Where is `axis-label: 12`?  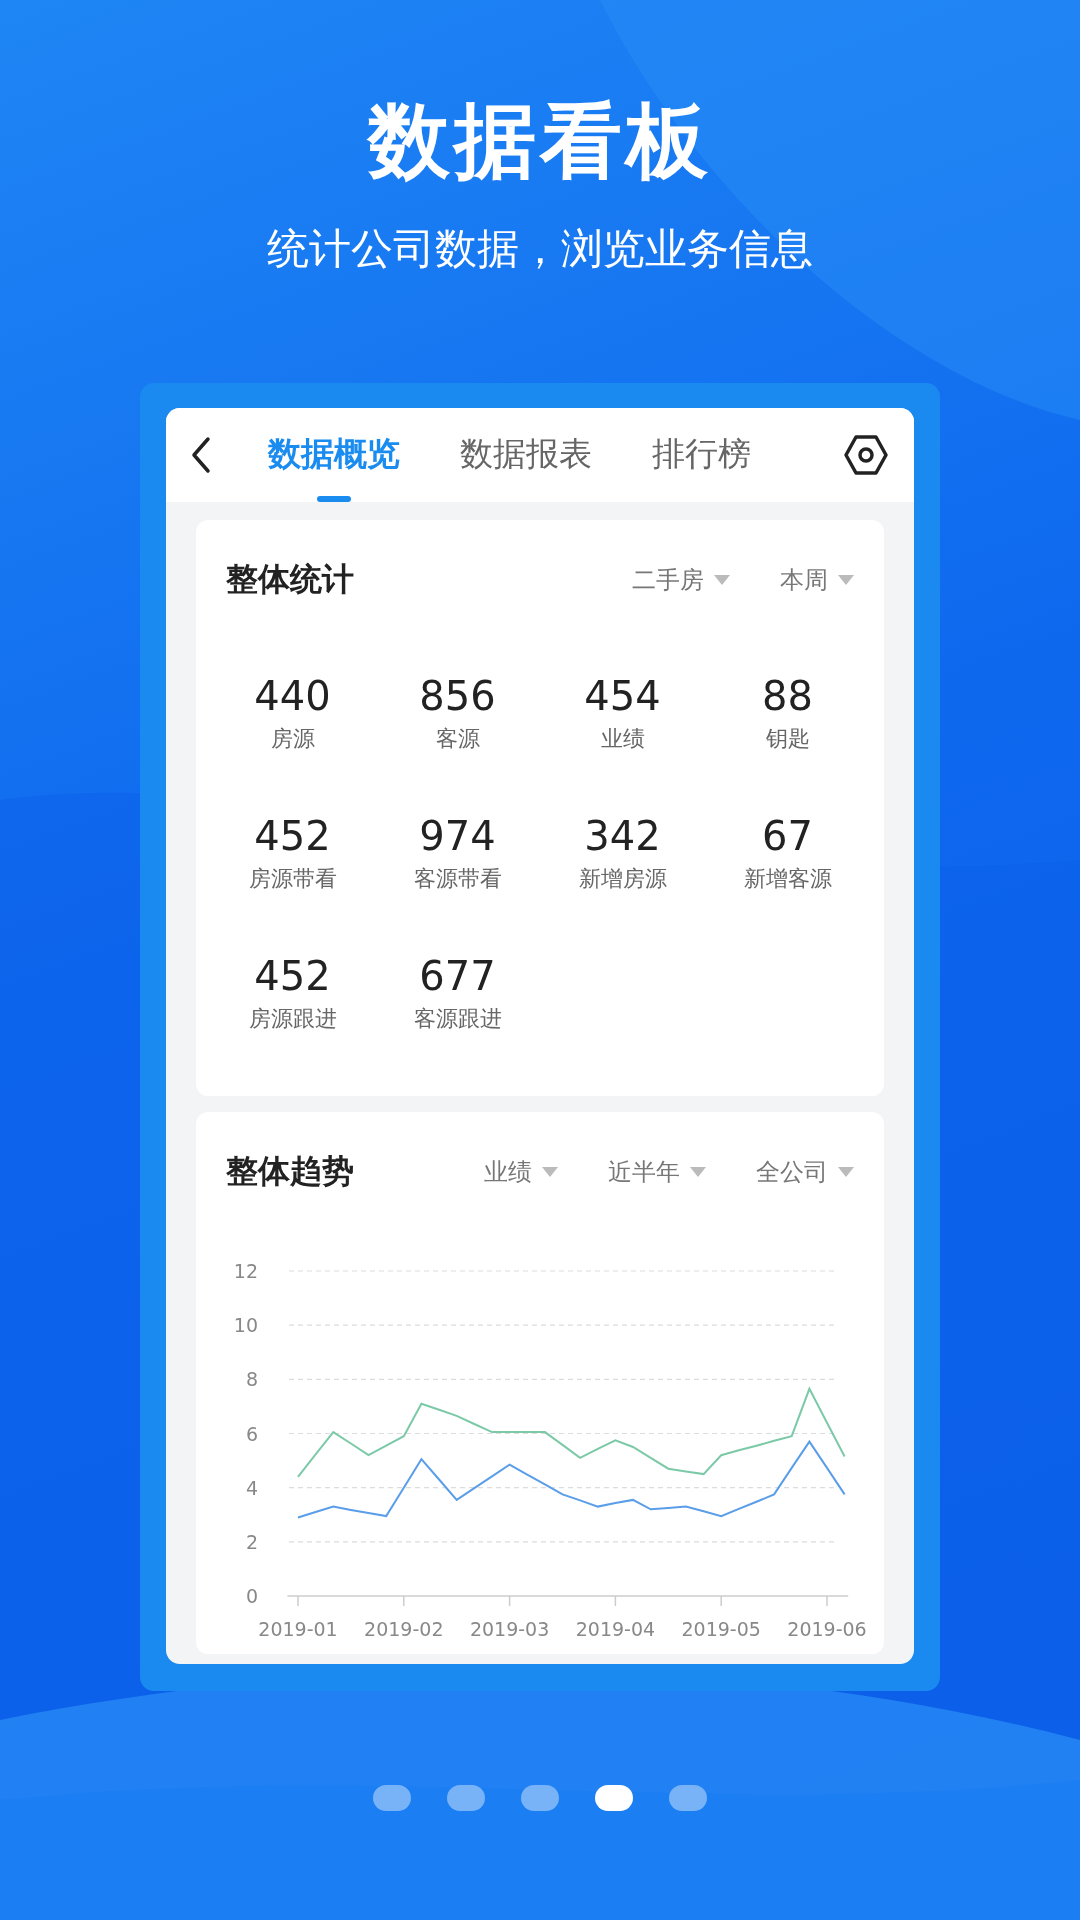
axis-label: 12 is located at coordinates (245, 1270).